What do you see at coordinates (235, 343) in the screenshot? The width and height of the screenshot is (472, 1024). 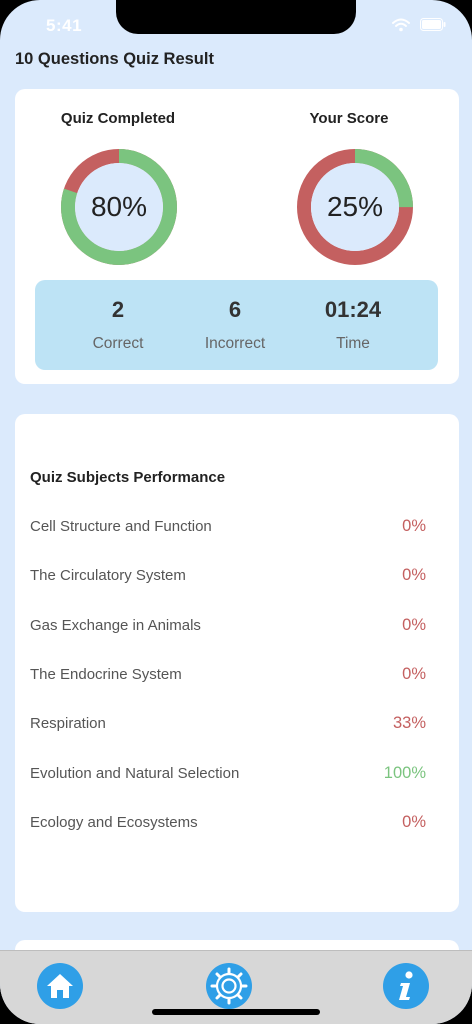 I see `stat-incorrect-label: Incorrect` at bounding box center [235, 343].